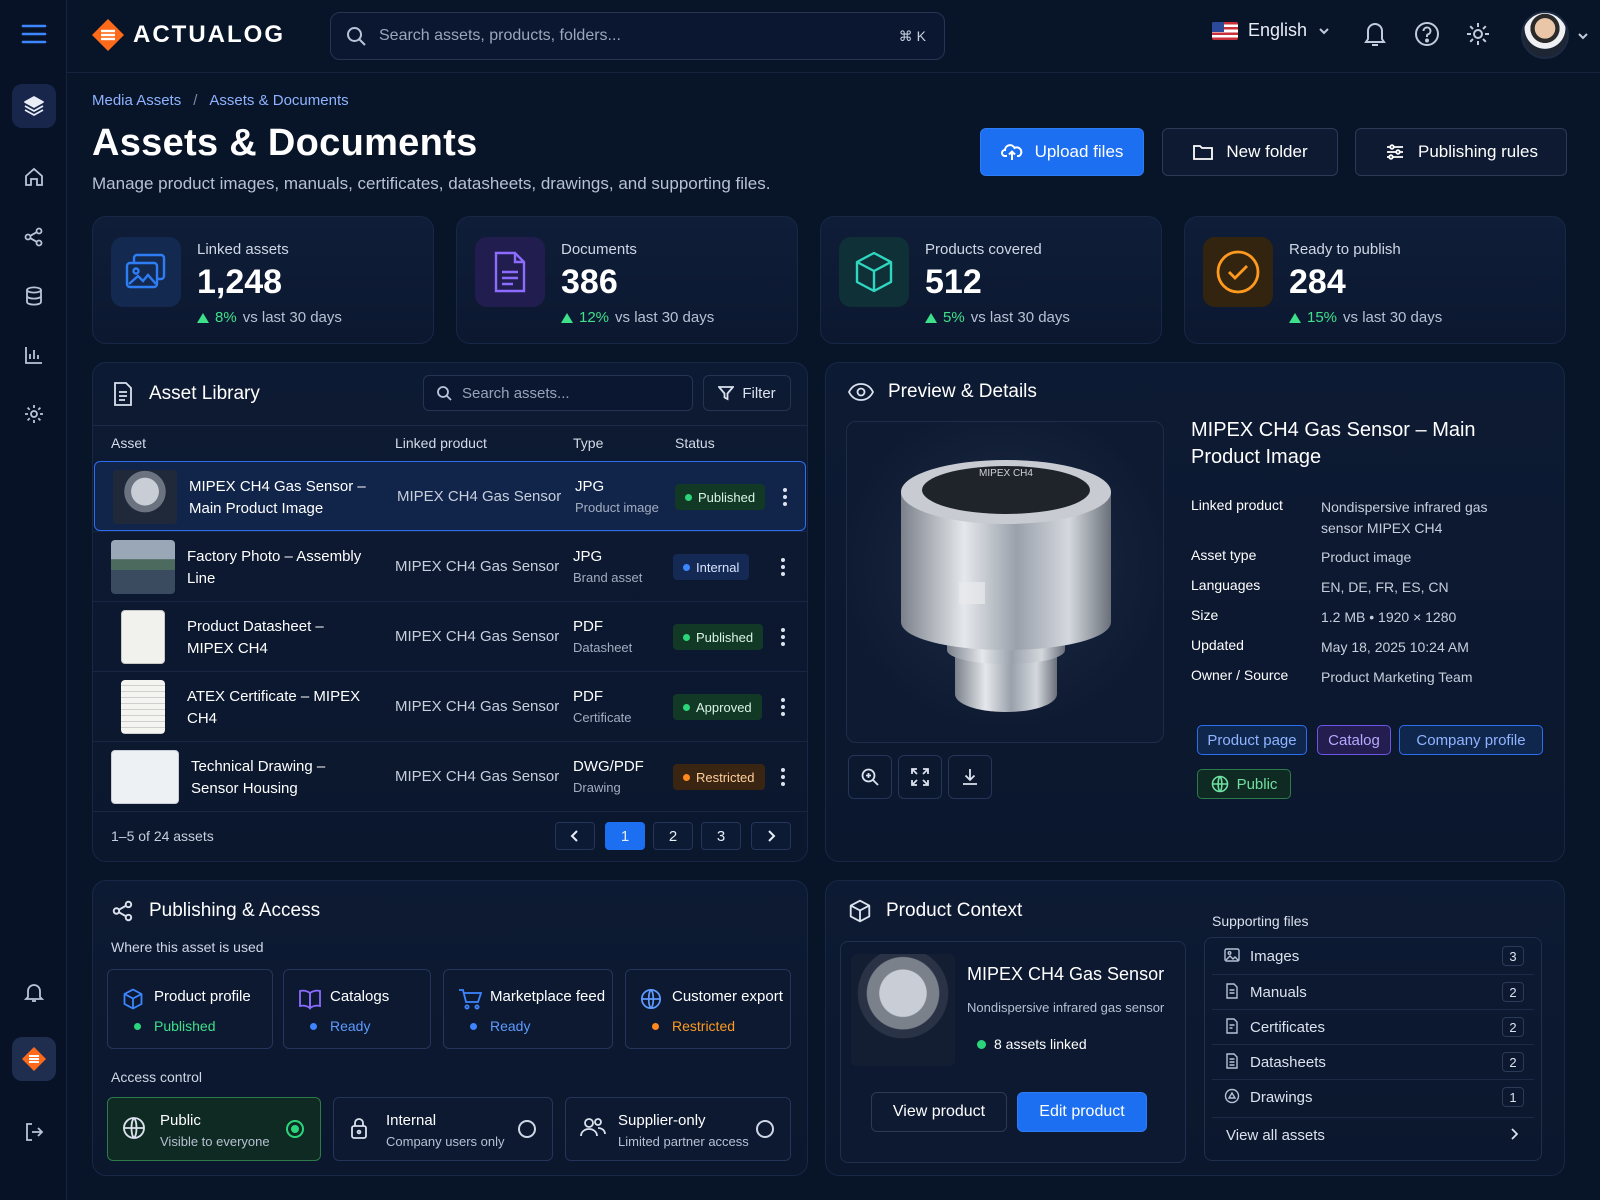 The image size is (1600, 1200). Describe the element at coordinates (970, 777) in the screenshot. I see `download-button` at that location.